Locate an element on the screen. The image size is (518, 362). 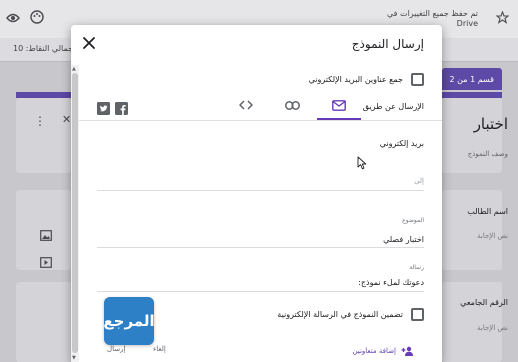
mail-icon is located at coordinates (339, 105).